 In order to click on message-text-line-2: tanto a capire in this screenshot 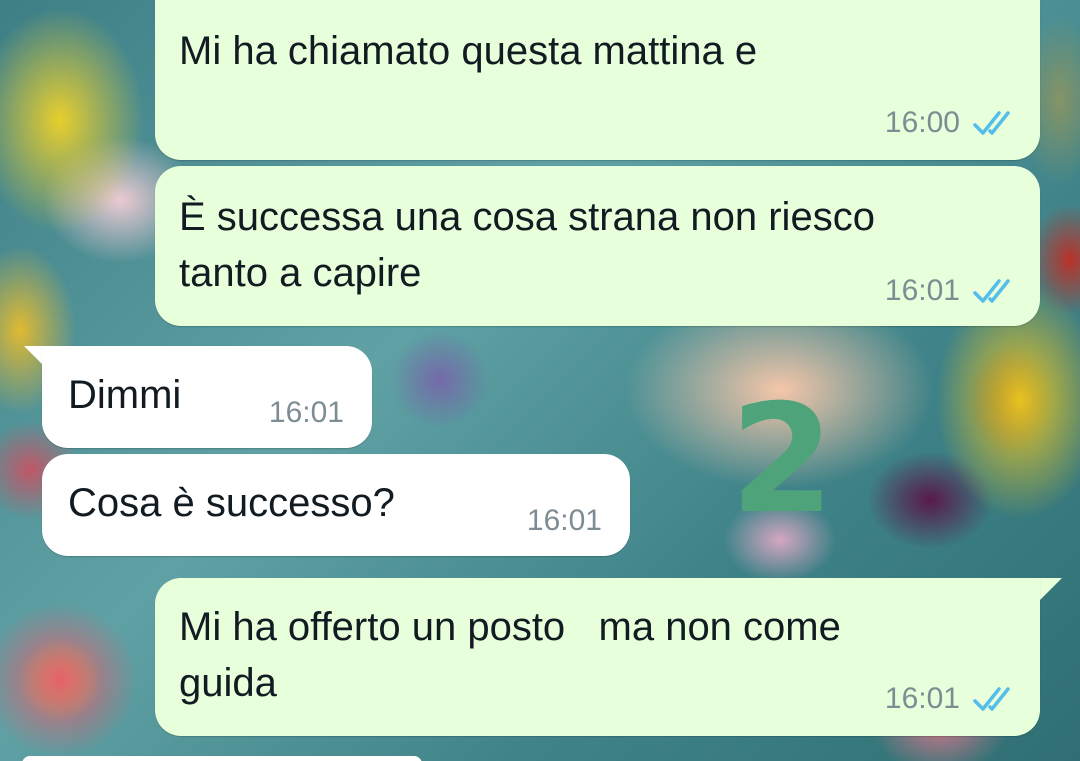, I will do `click(300, 273)`.